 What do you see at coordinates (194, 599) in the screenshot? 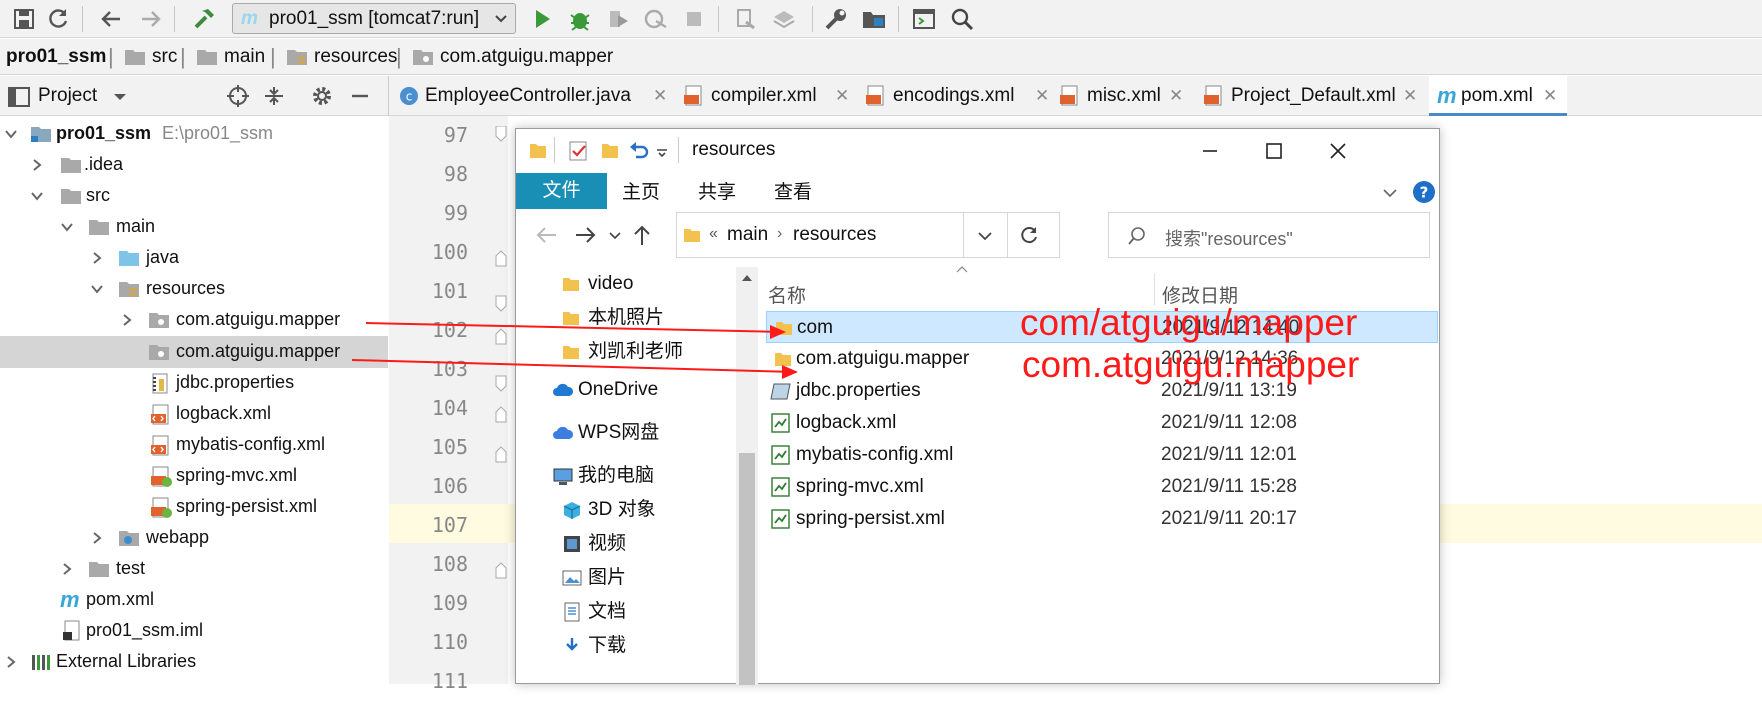
I see `tree-item: m pom.xml` at bounding box center [194, 599].